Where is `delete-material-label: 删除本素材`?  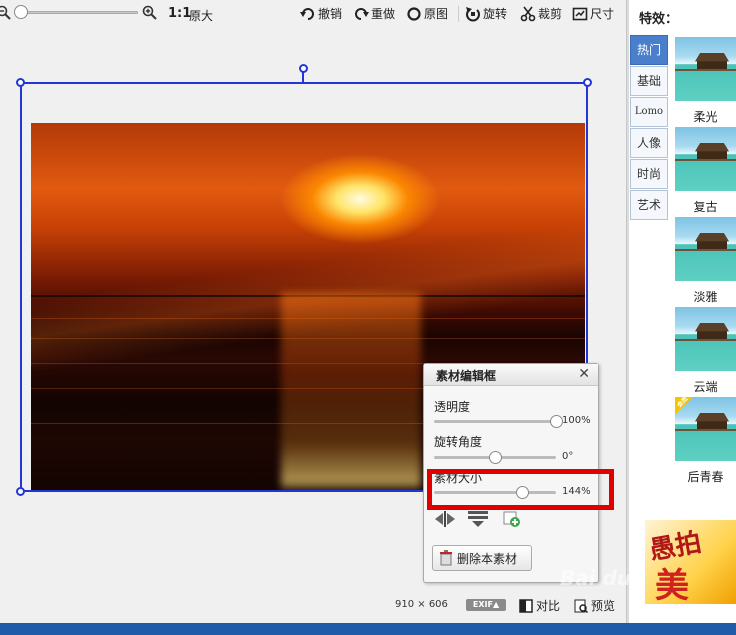
delete-material-label: 删除本素材 is located at coordinates (487, 558).